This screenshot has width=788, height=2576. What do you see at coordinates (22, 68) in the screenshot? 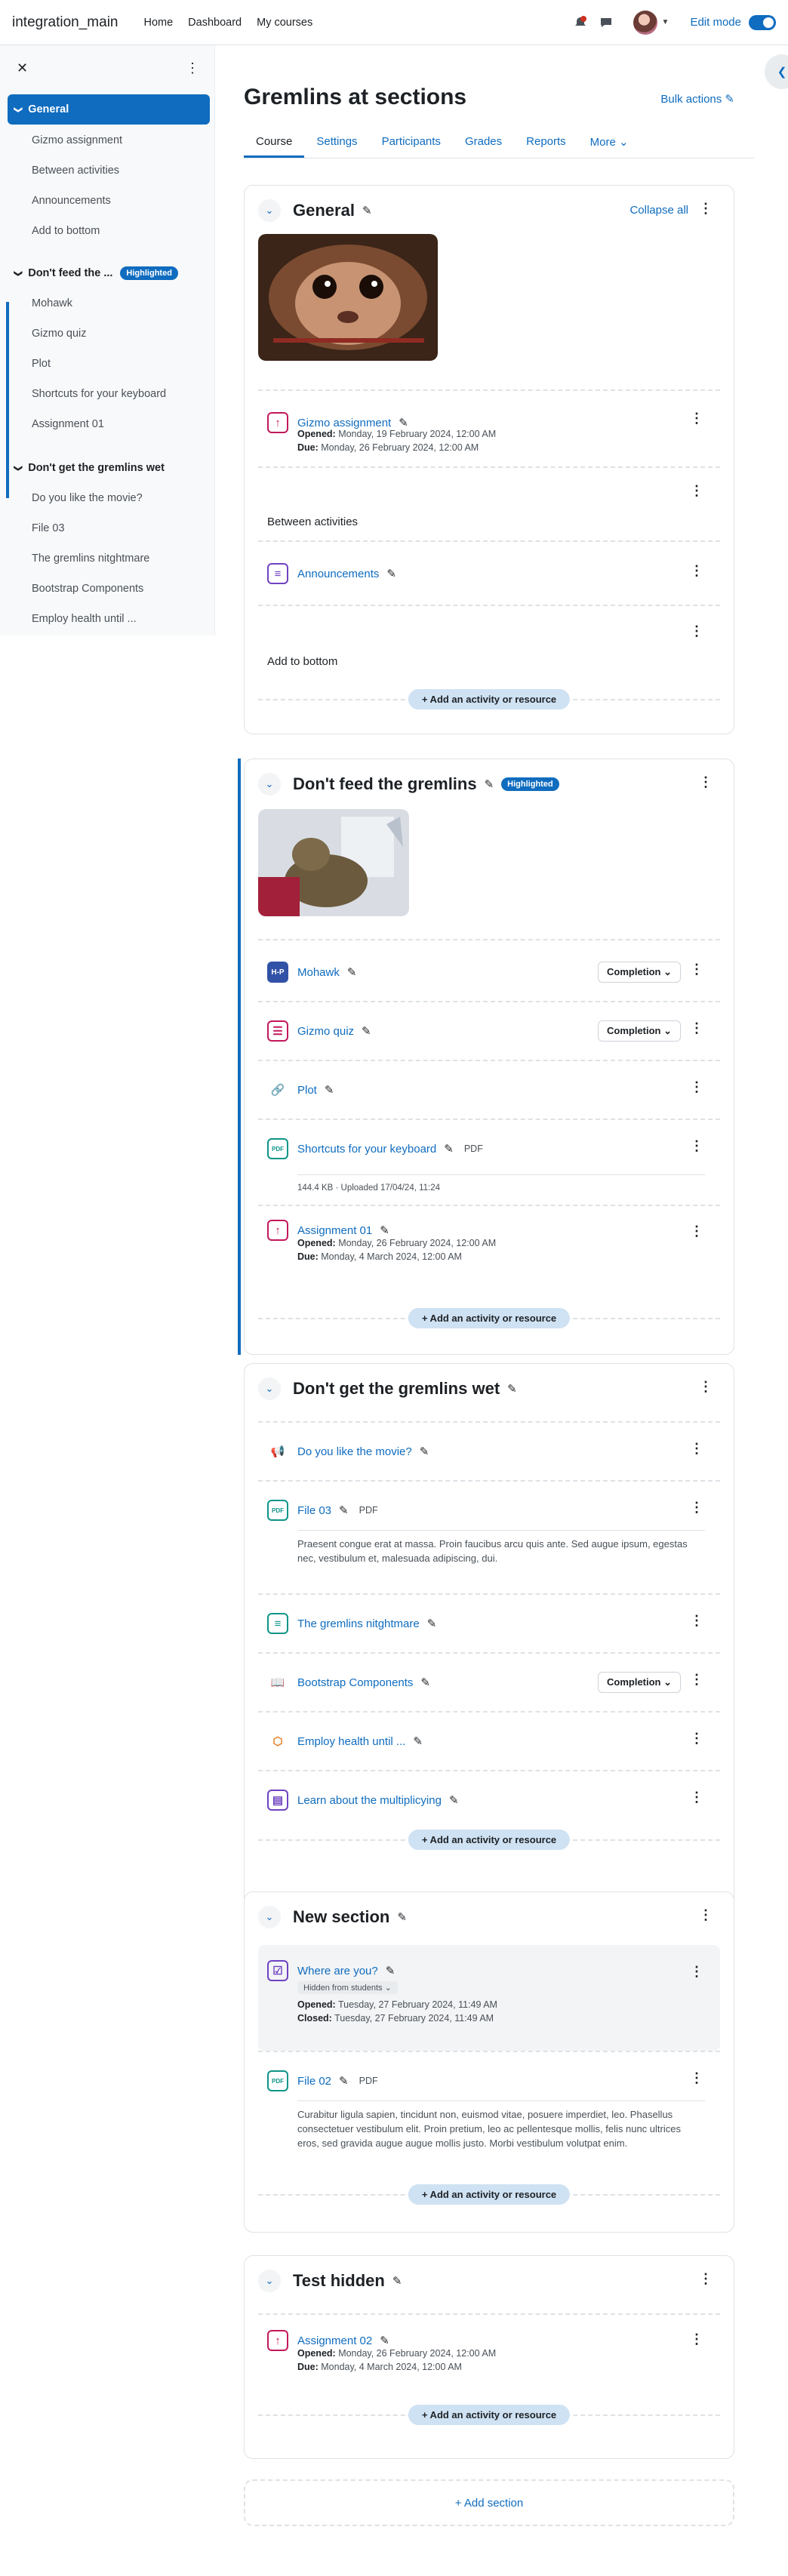
I see `close-icon: ✕` at bounding box center [22, 68].